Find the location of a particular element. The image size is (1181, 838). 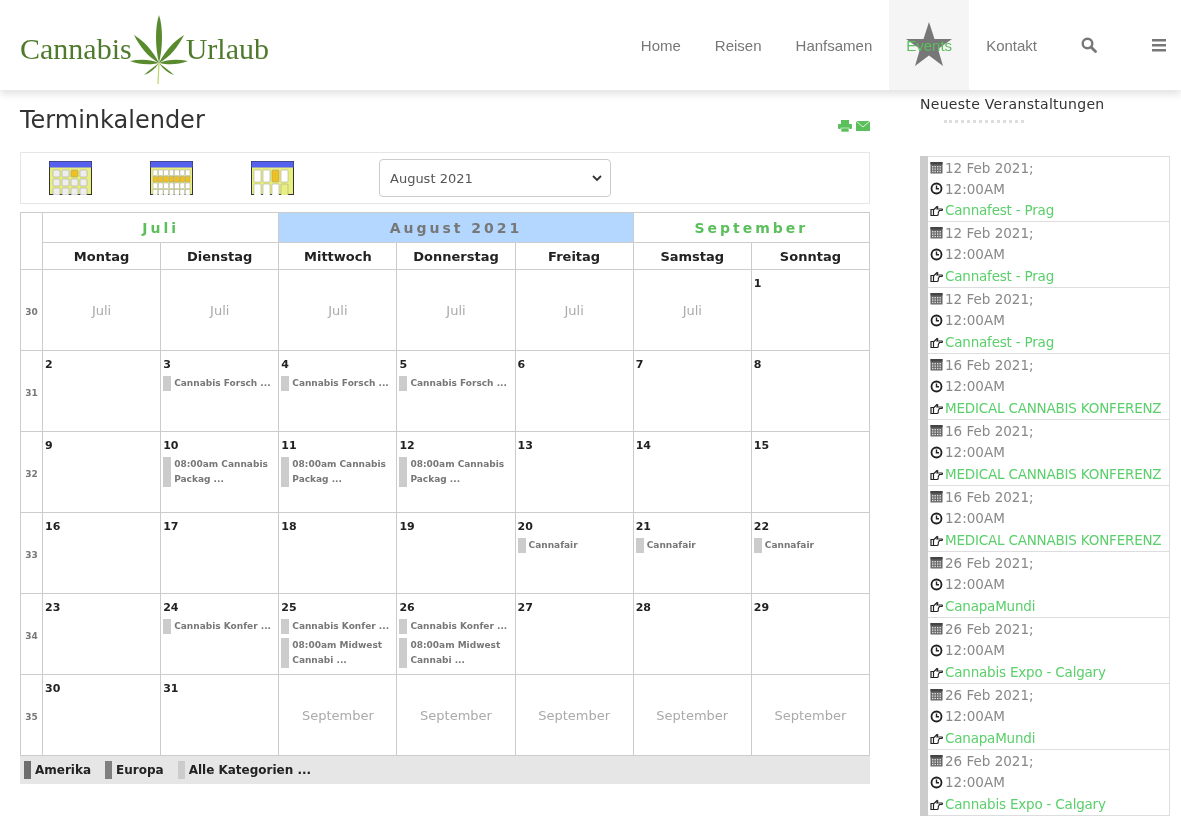

day-number: 20 is located at coordinates (525, 526).